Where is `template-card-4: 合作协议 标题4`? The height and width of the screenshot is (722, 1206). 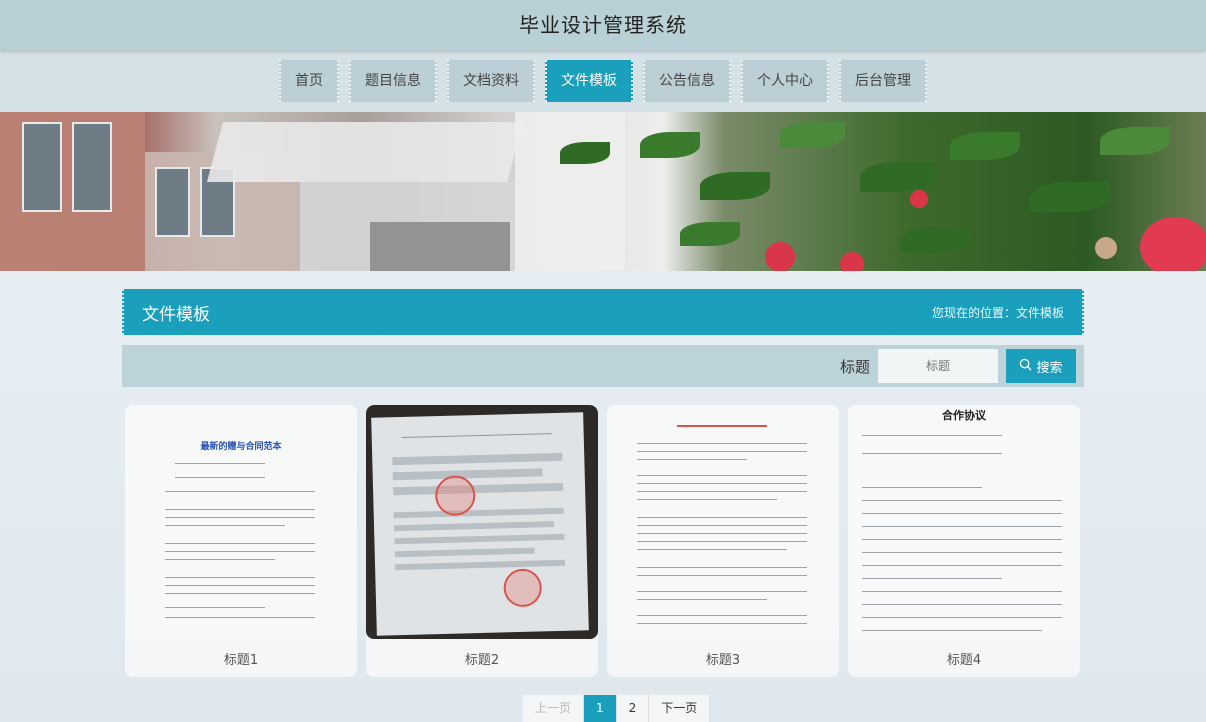 template-card-4: 合作协议 标题4 is located at coordinates (964, 541).